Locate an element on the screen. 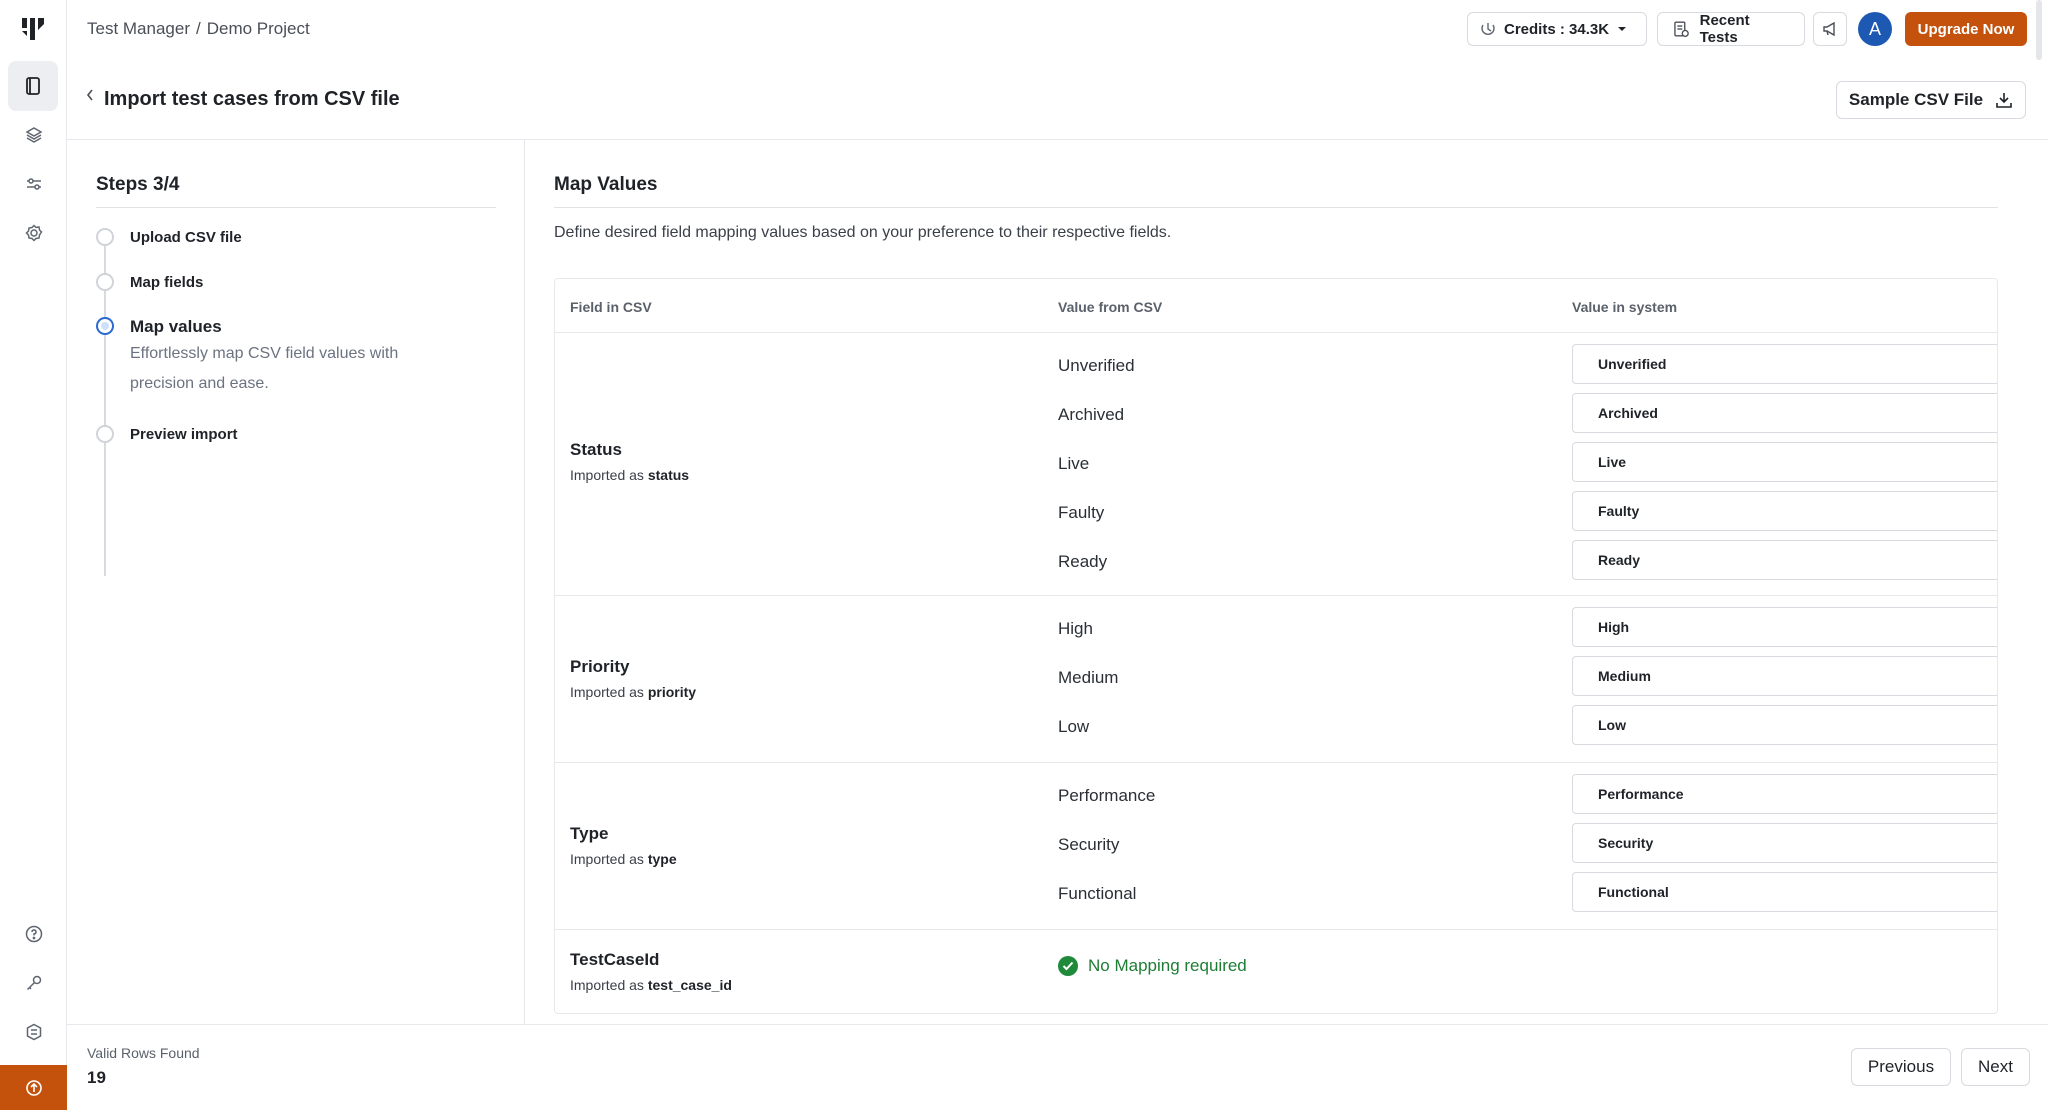 The image size is (2048, 1110). csv-value: Low is located at coordinates (1074, 726).